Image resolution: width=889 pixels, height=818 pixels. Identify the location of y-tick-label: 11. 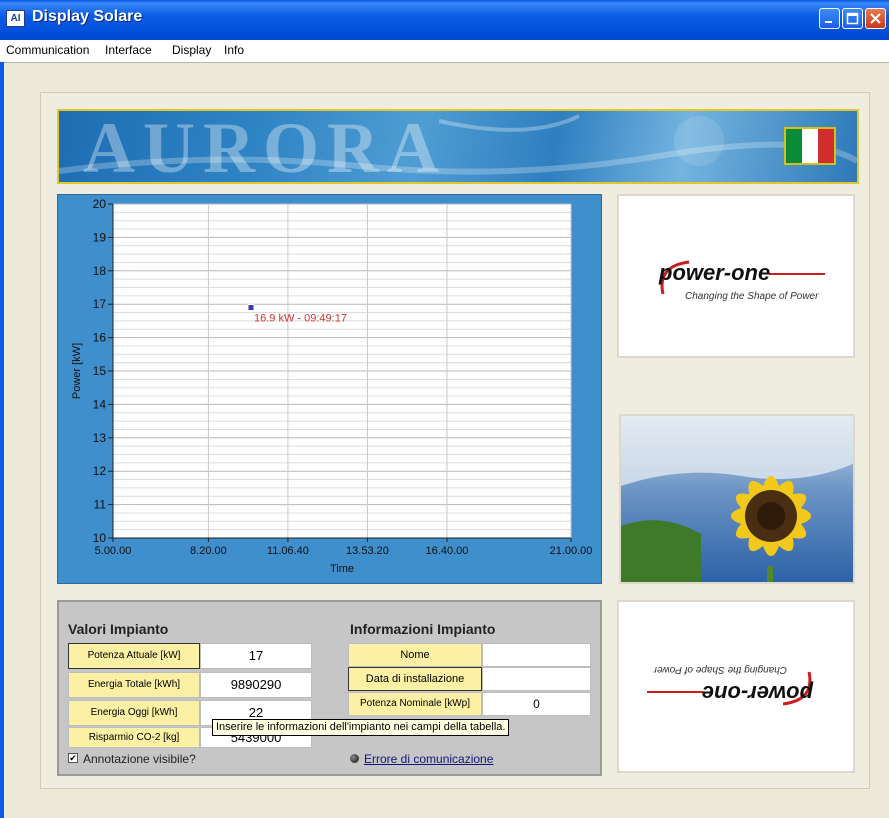
(100, 505).